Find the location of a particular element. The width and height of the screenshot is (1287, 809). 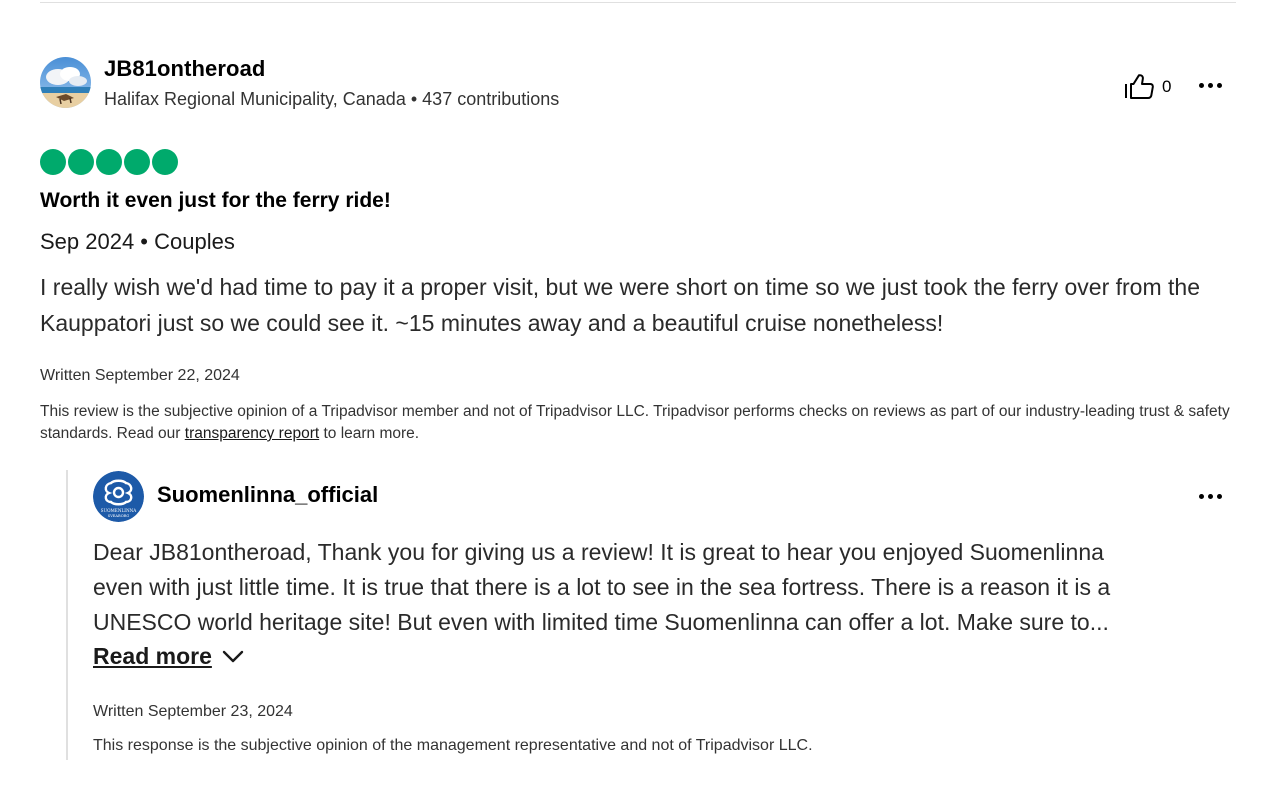

helpful-count: 0 is located at coordinates (1167, 86).